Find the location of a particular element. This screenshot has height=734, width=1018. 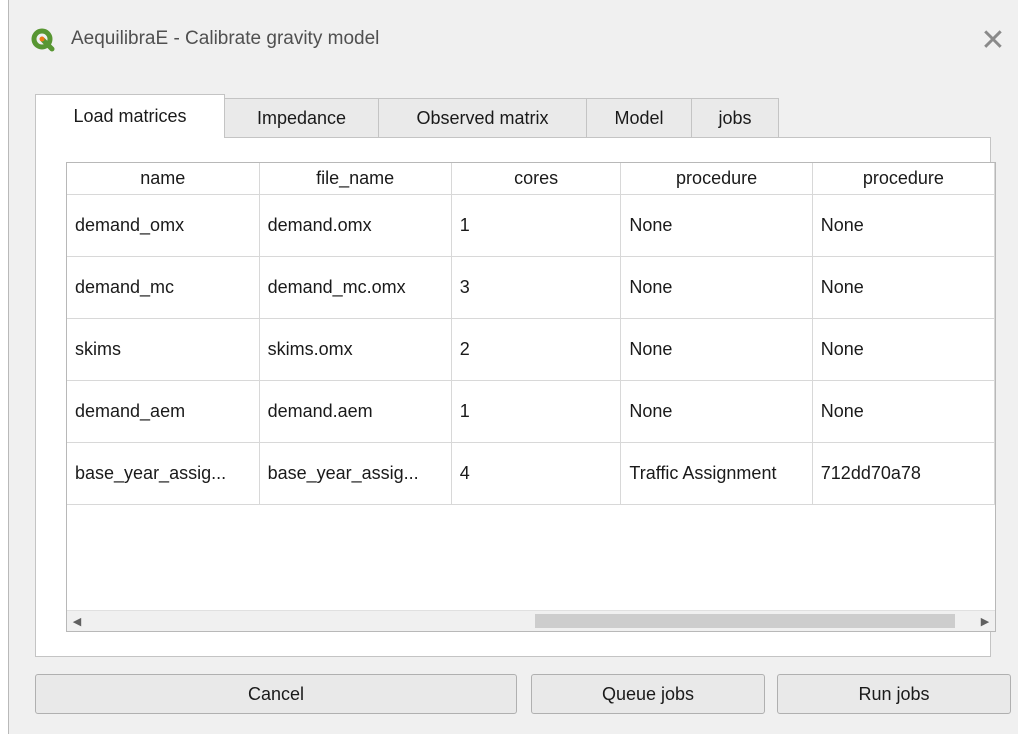

window-title: AequilibraE - Calibrate gravity model is located at coordinates (225, 38).